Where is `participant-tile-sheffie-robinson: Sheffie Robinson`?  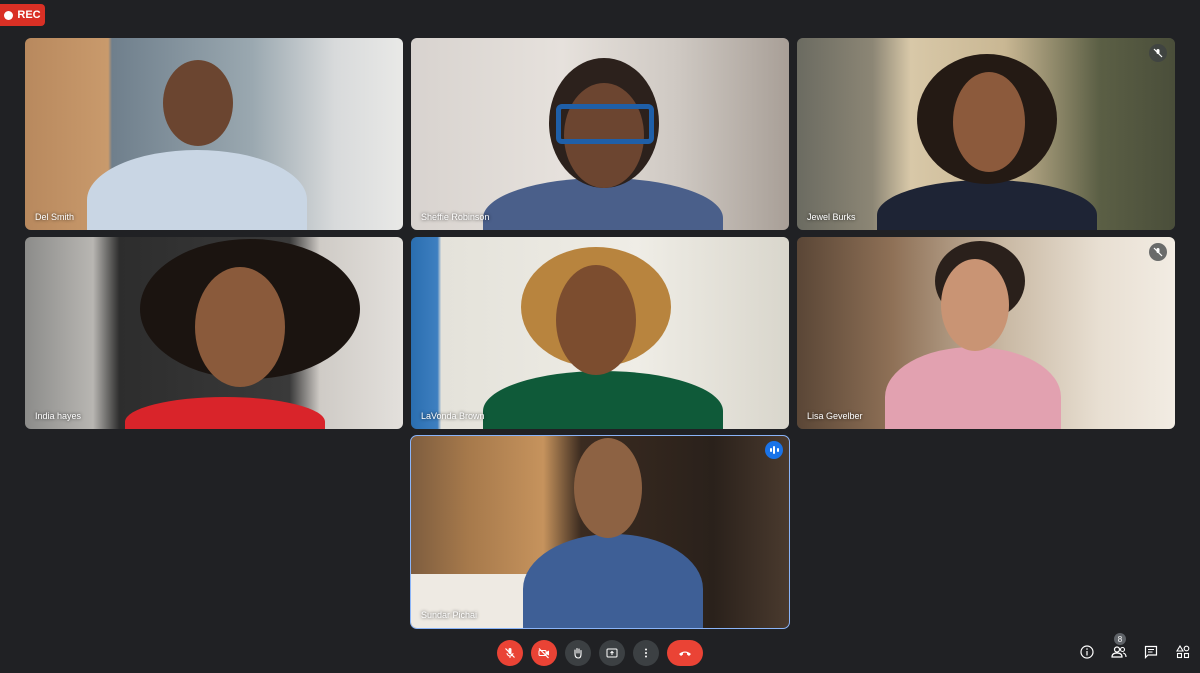 participant-tile-sheffie-robinson: Sheffie Robinson is located at coordinates (600, 134).